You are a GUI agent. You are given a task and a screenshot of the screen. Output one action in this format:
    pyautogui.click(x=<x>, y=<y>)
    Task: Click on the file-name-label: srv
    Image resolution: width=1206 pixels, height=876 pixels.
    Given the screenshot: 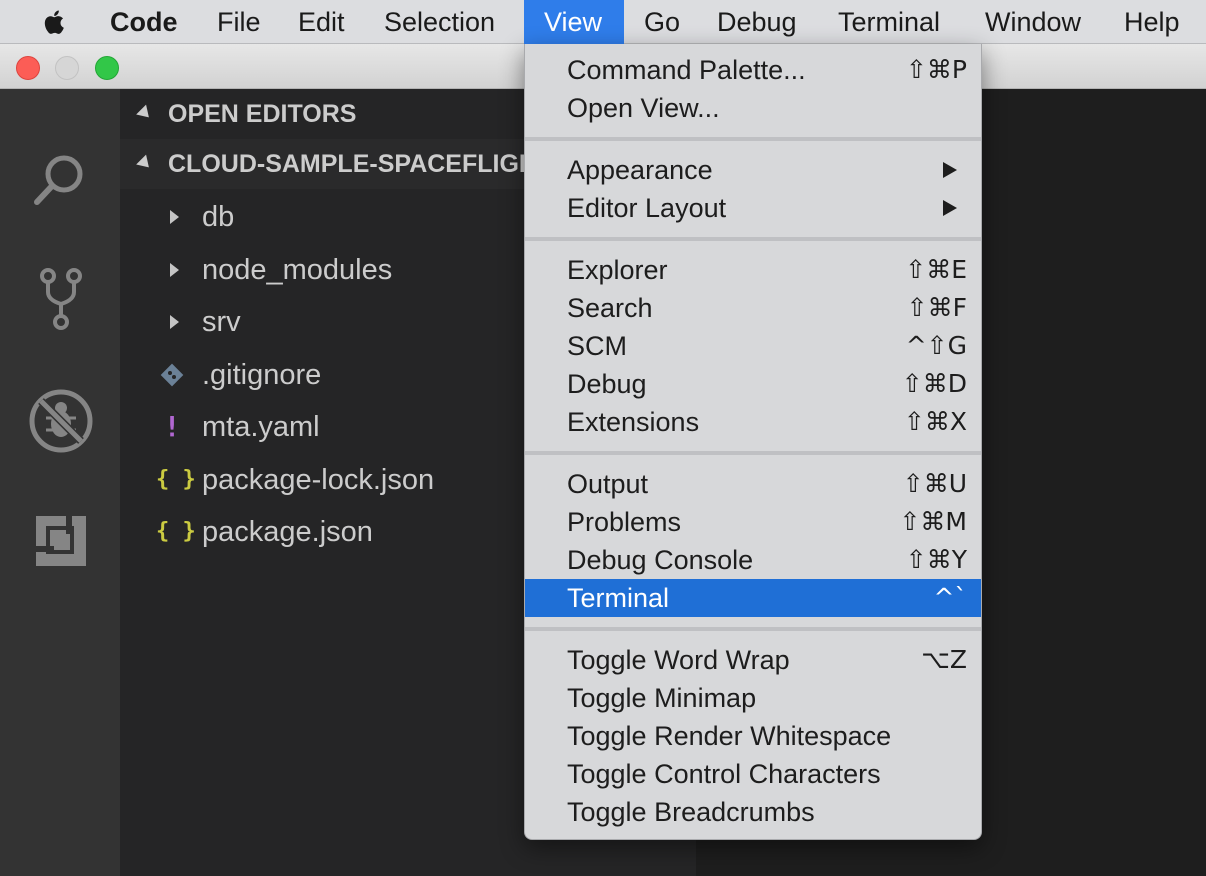 What is the action you would take?
    pyautogui.click(x=221, y=322)
    